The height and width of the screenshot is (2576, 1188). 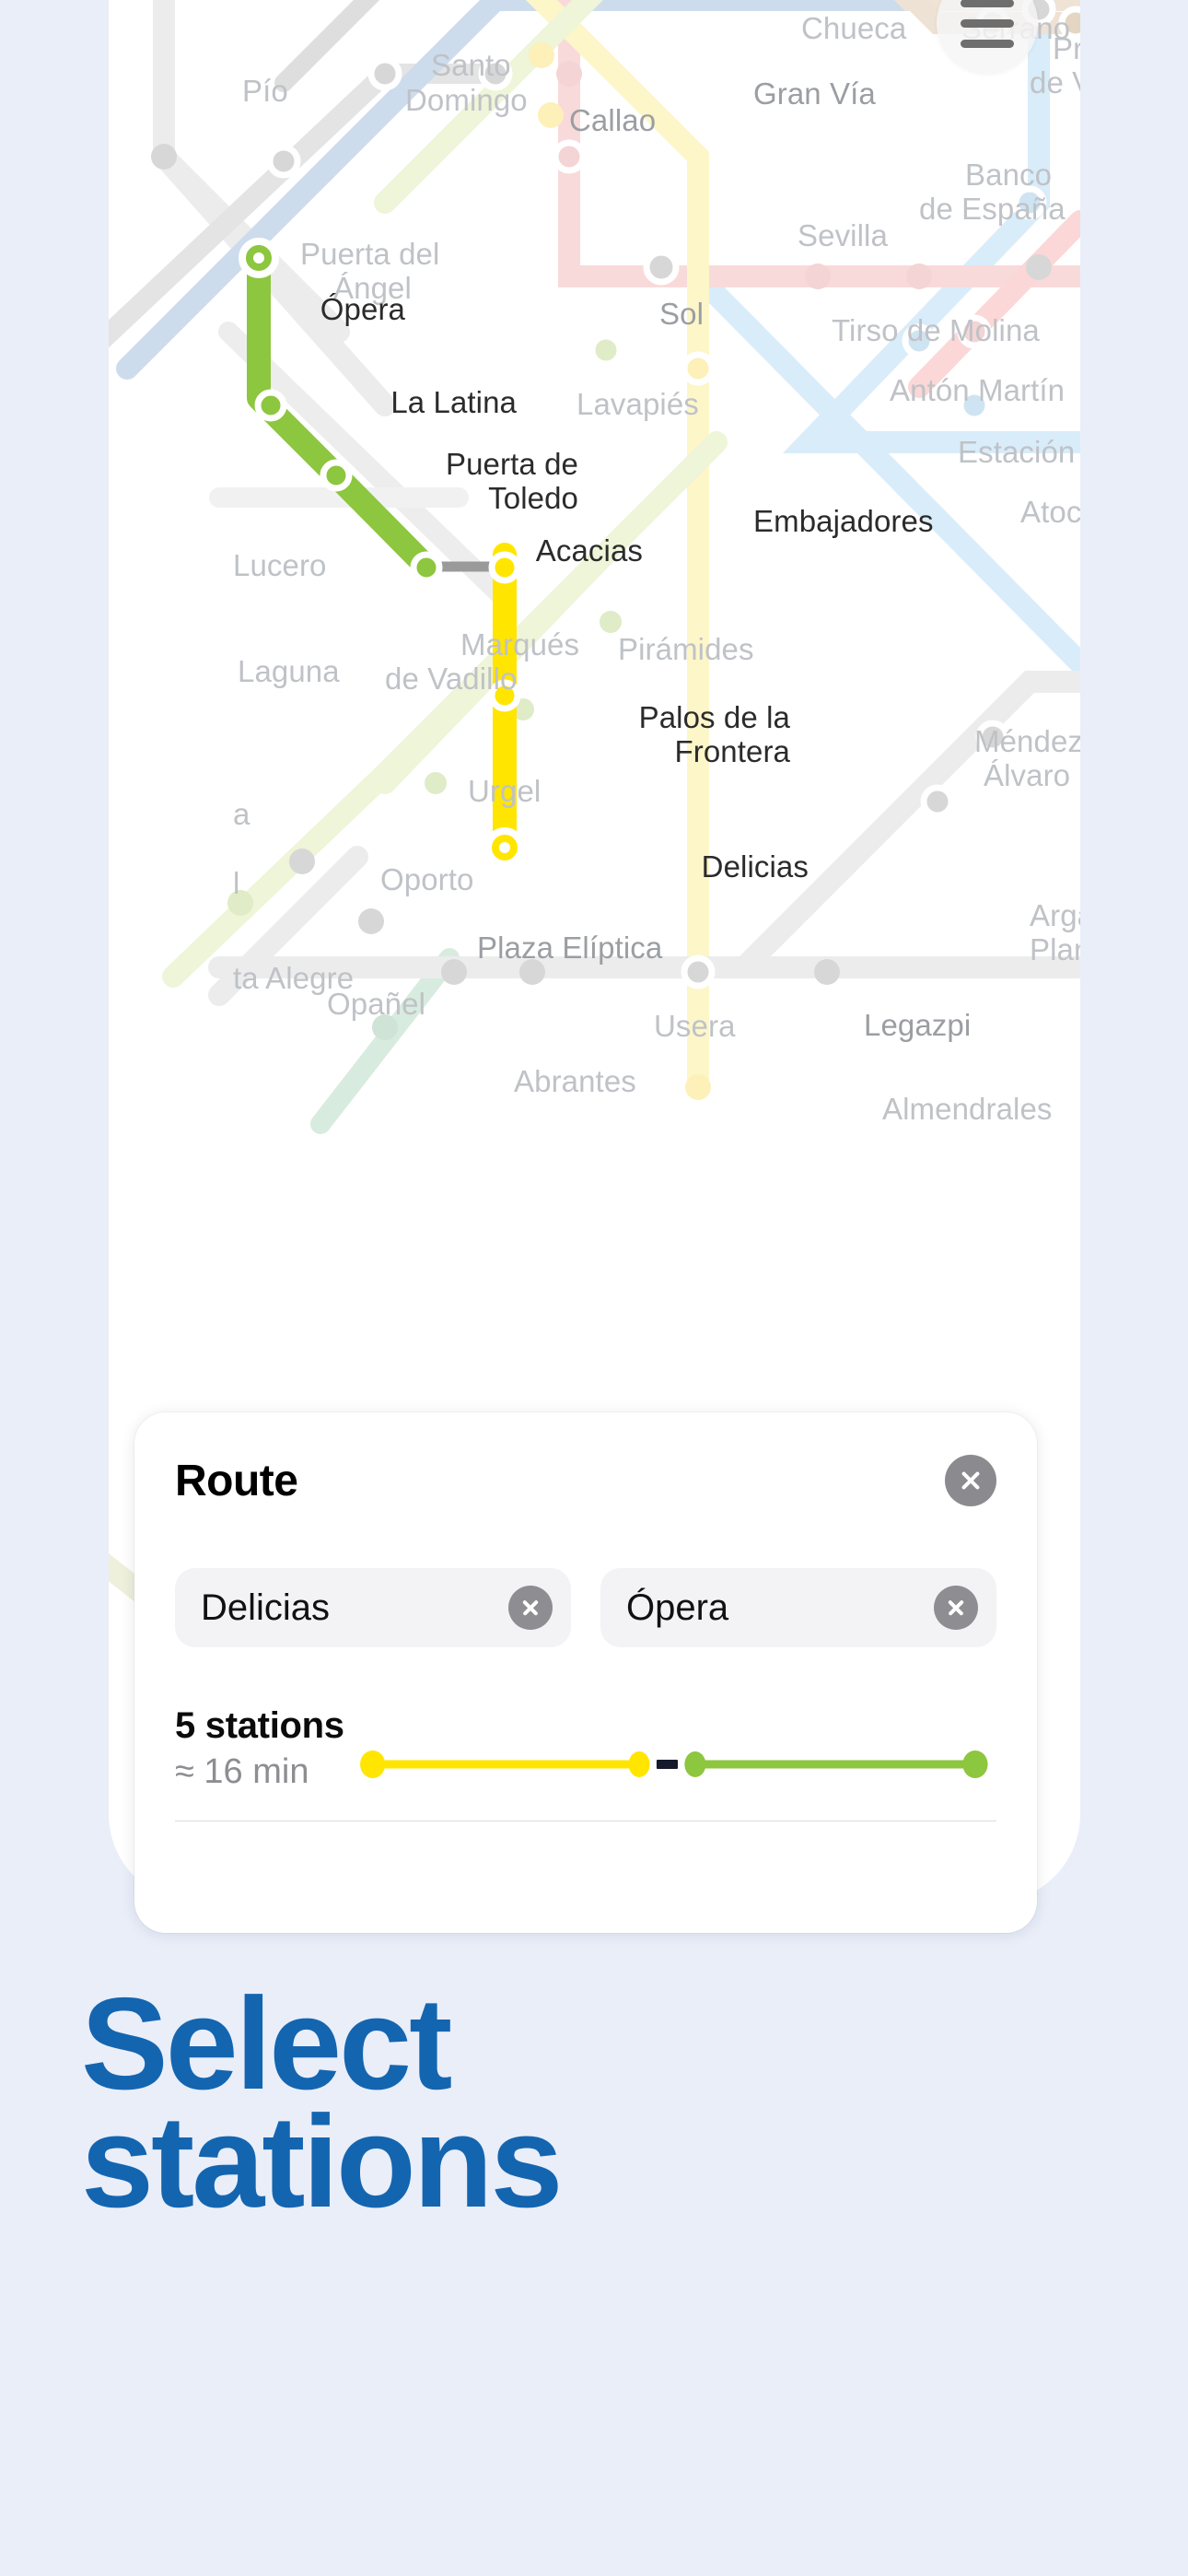 What do you see at coordinates (242, 1771) in the screenshot?
I see `route-duration: ≈ 16 min` at bounding box center [242, 1771].